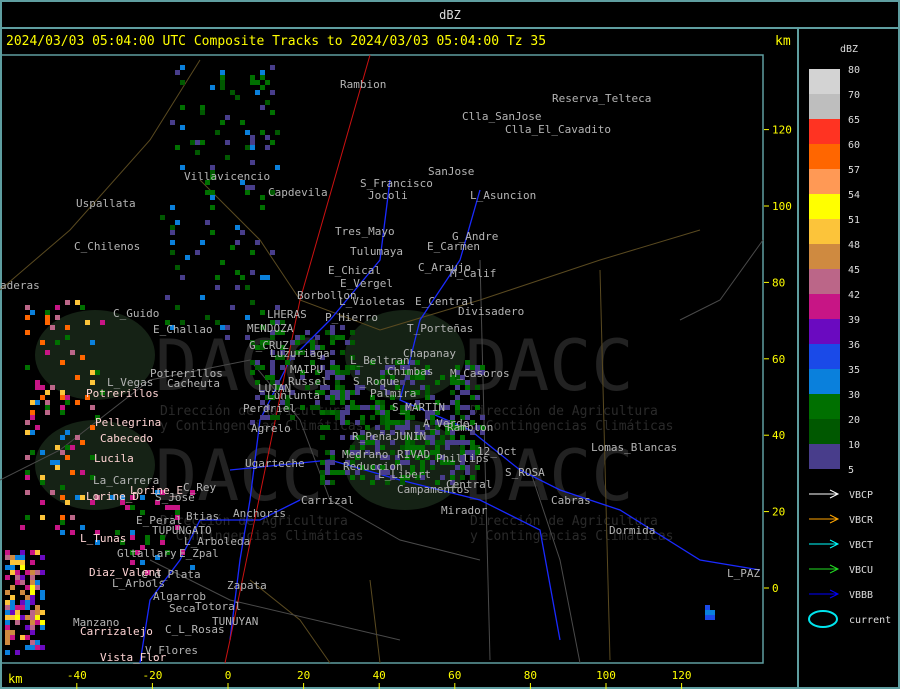 The width and height of the screenshot is (900, 689). What do you see at coordinates (227, 176) in the screenshot?
I see `place-label: Villavicencio` at bounding box center [227, 176].